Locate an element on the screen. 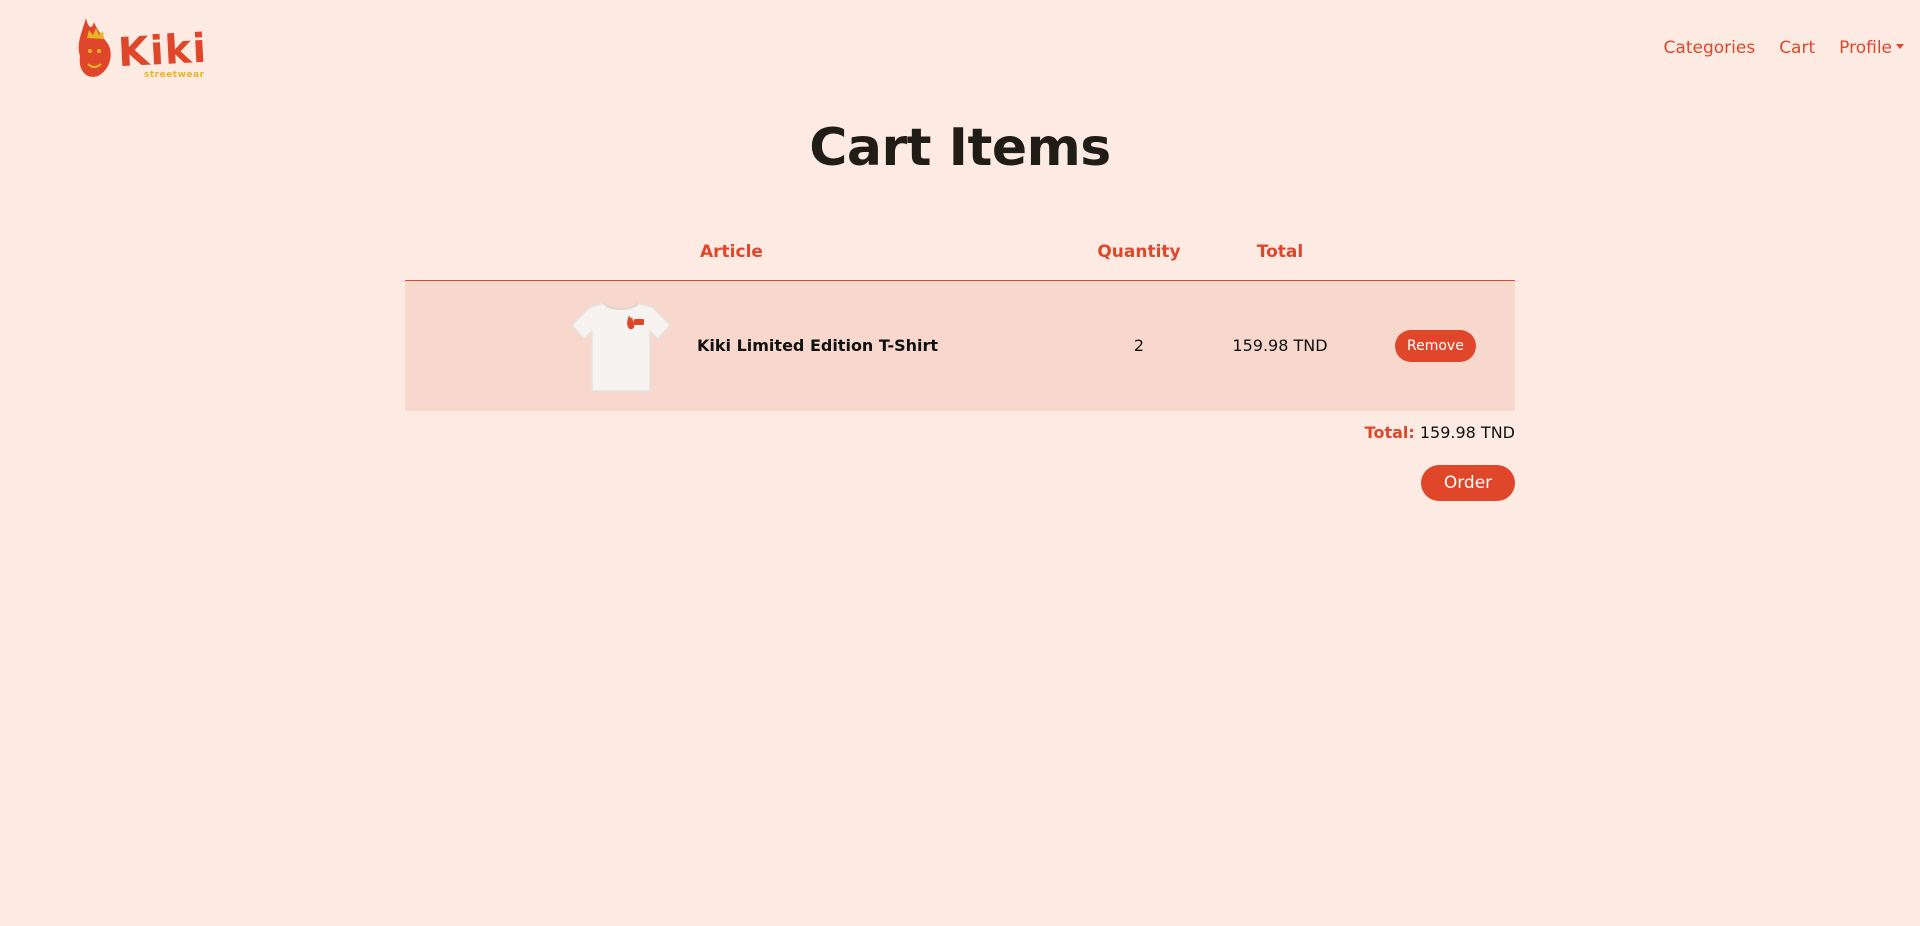  caret-down-icon is located at coordinates (1900, 46).